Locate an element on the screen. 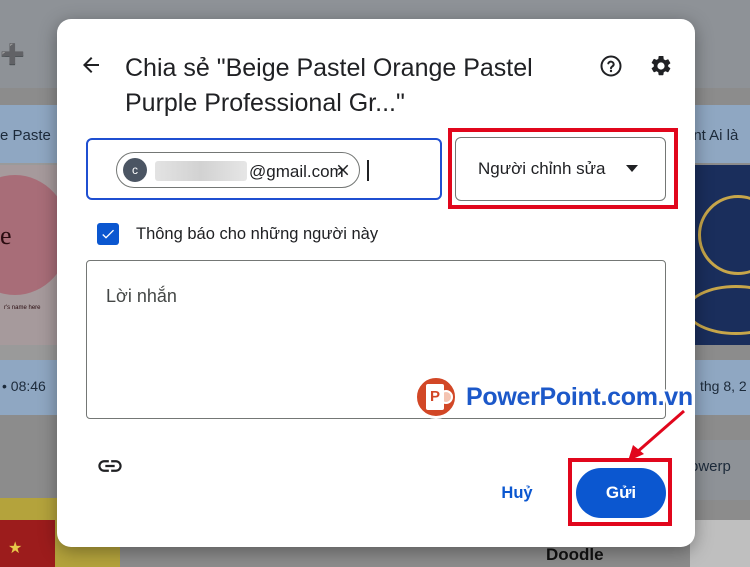 The height and width of the screenshot is (567, 750). notify-checkbox is located at coordinates (108, 234).